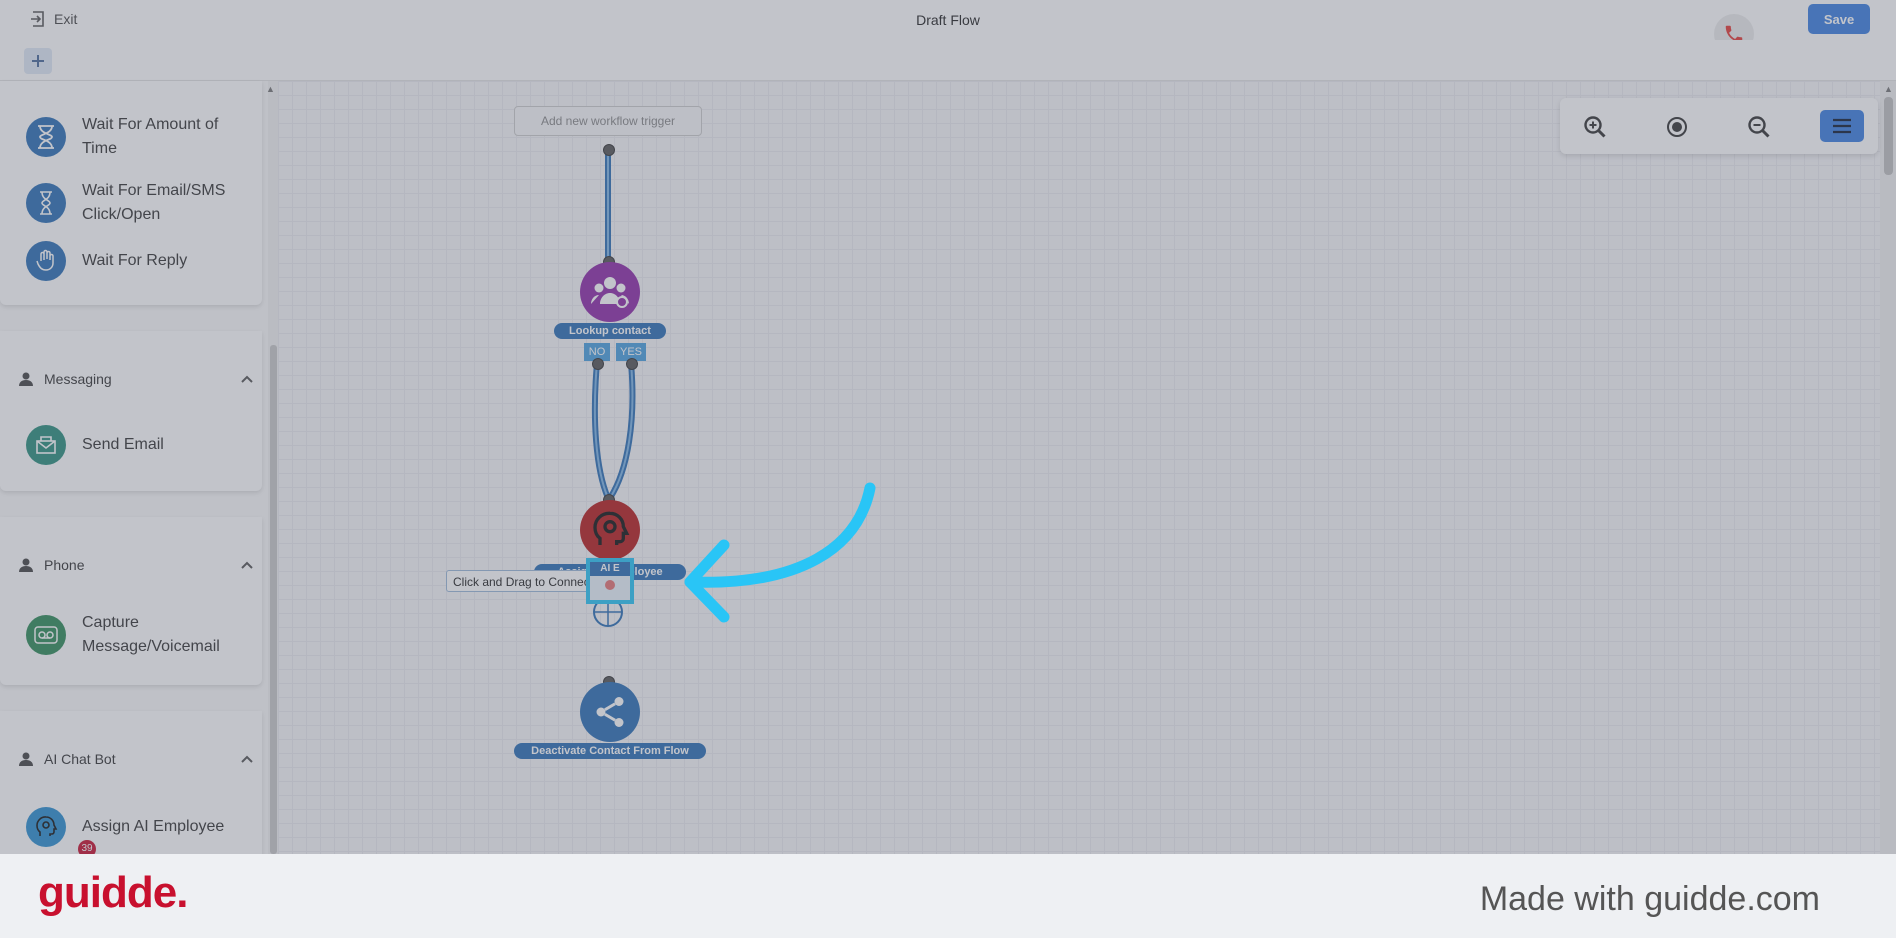  What do you see at coordinates (113, 892) in the screenshot?
I see `brand-logo: guidde.` at bounding box center [113, 892].